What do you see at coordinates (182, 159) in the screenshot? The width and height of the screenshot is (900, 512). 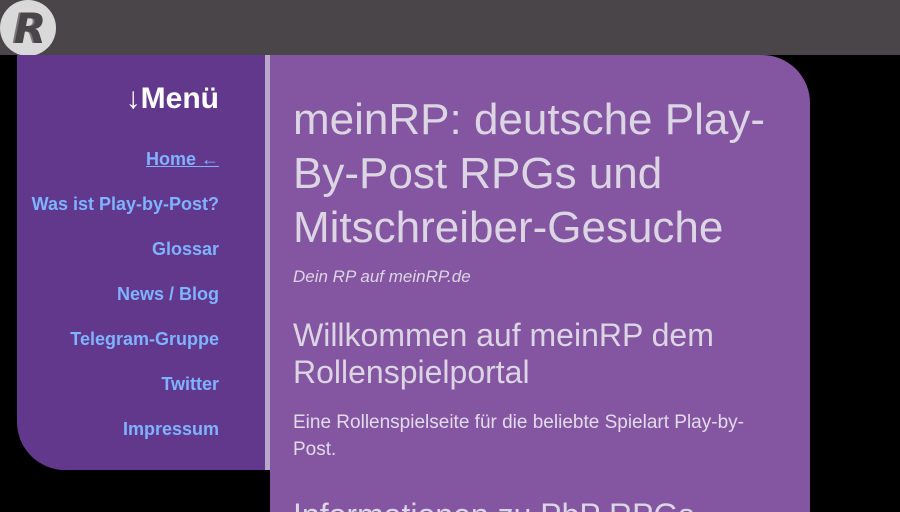 I see `nav-link-home: Home ←` at bounding box center [182, 159].